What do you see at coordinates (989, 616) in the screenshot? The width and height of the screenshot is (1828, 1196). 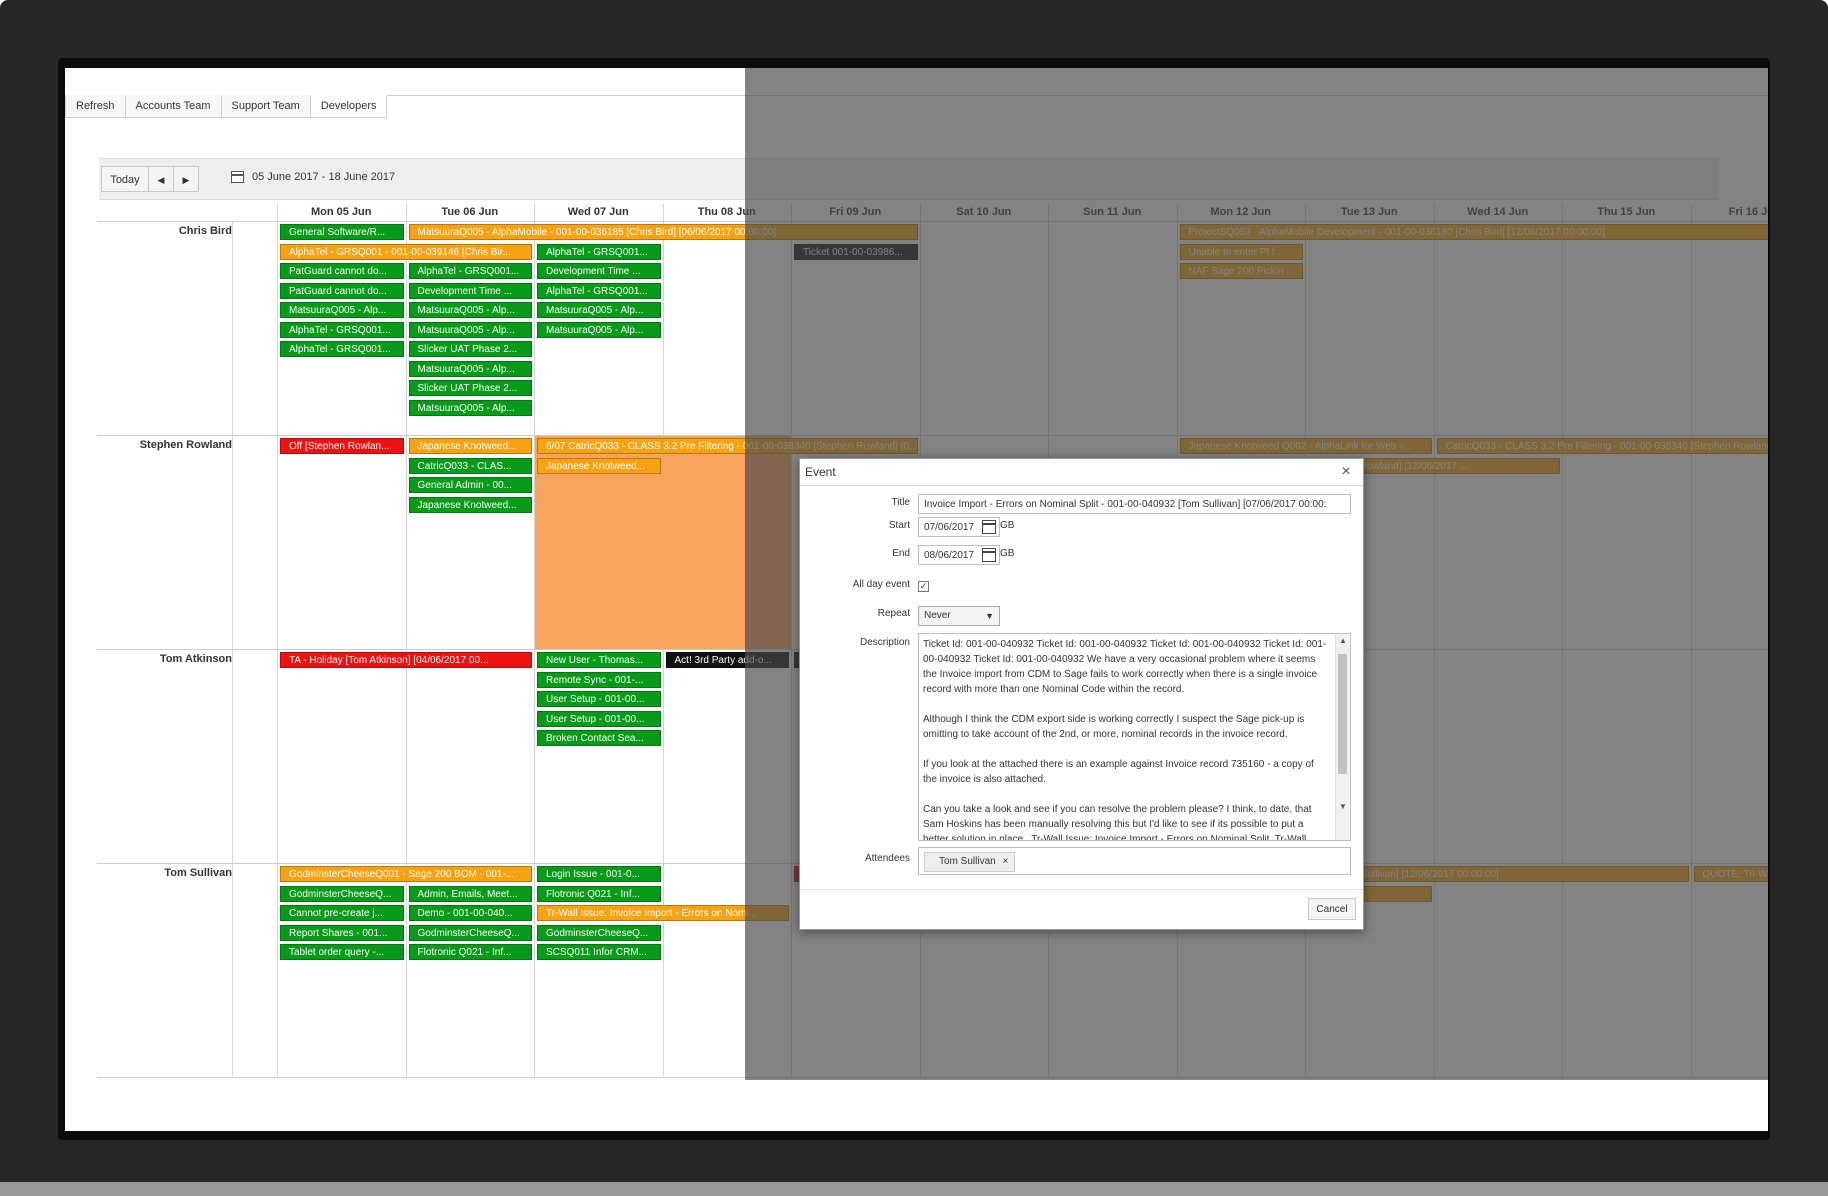 I see `chevron-down-icon: ▼` at bounding box center [989, 616].